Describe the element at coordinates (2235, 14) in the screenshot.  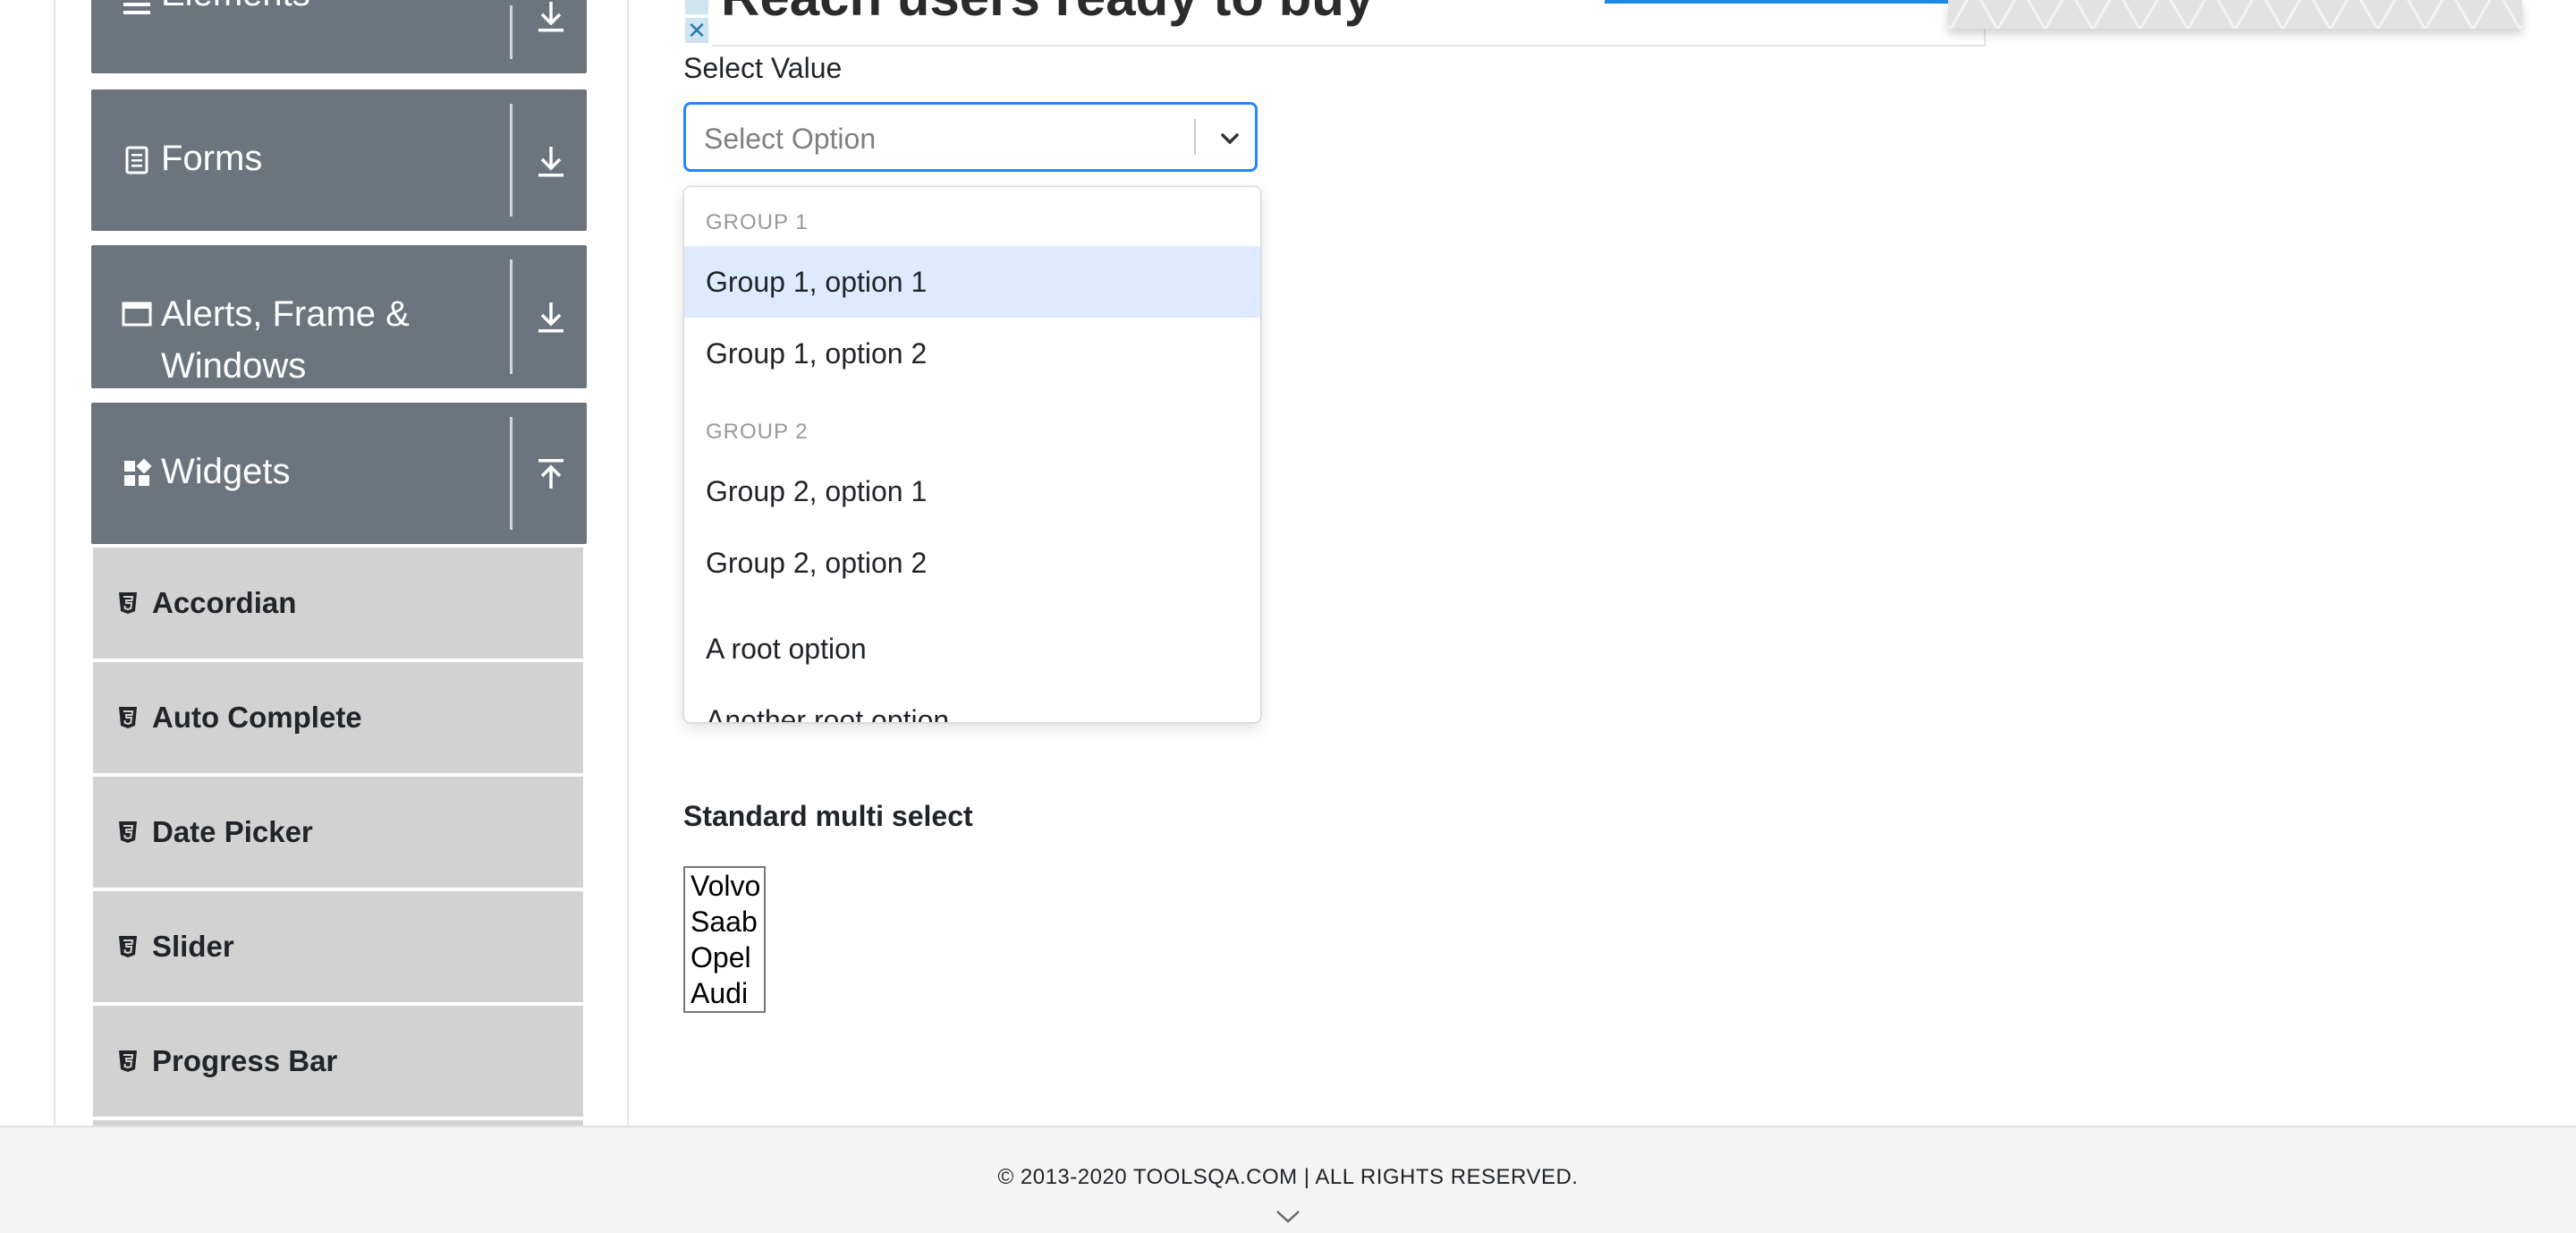
I see `ad-banner` at that location.